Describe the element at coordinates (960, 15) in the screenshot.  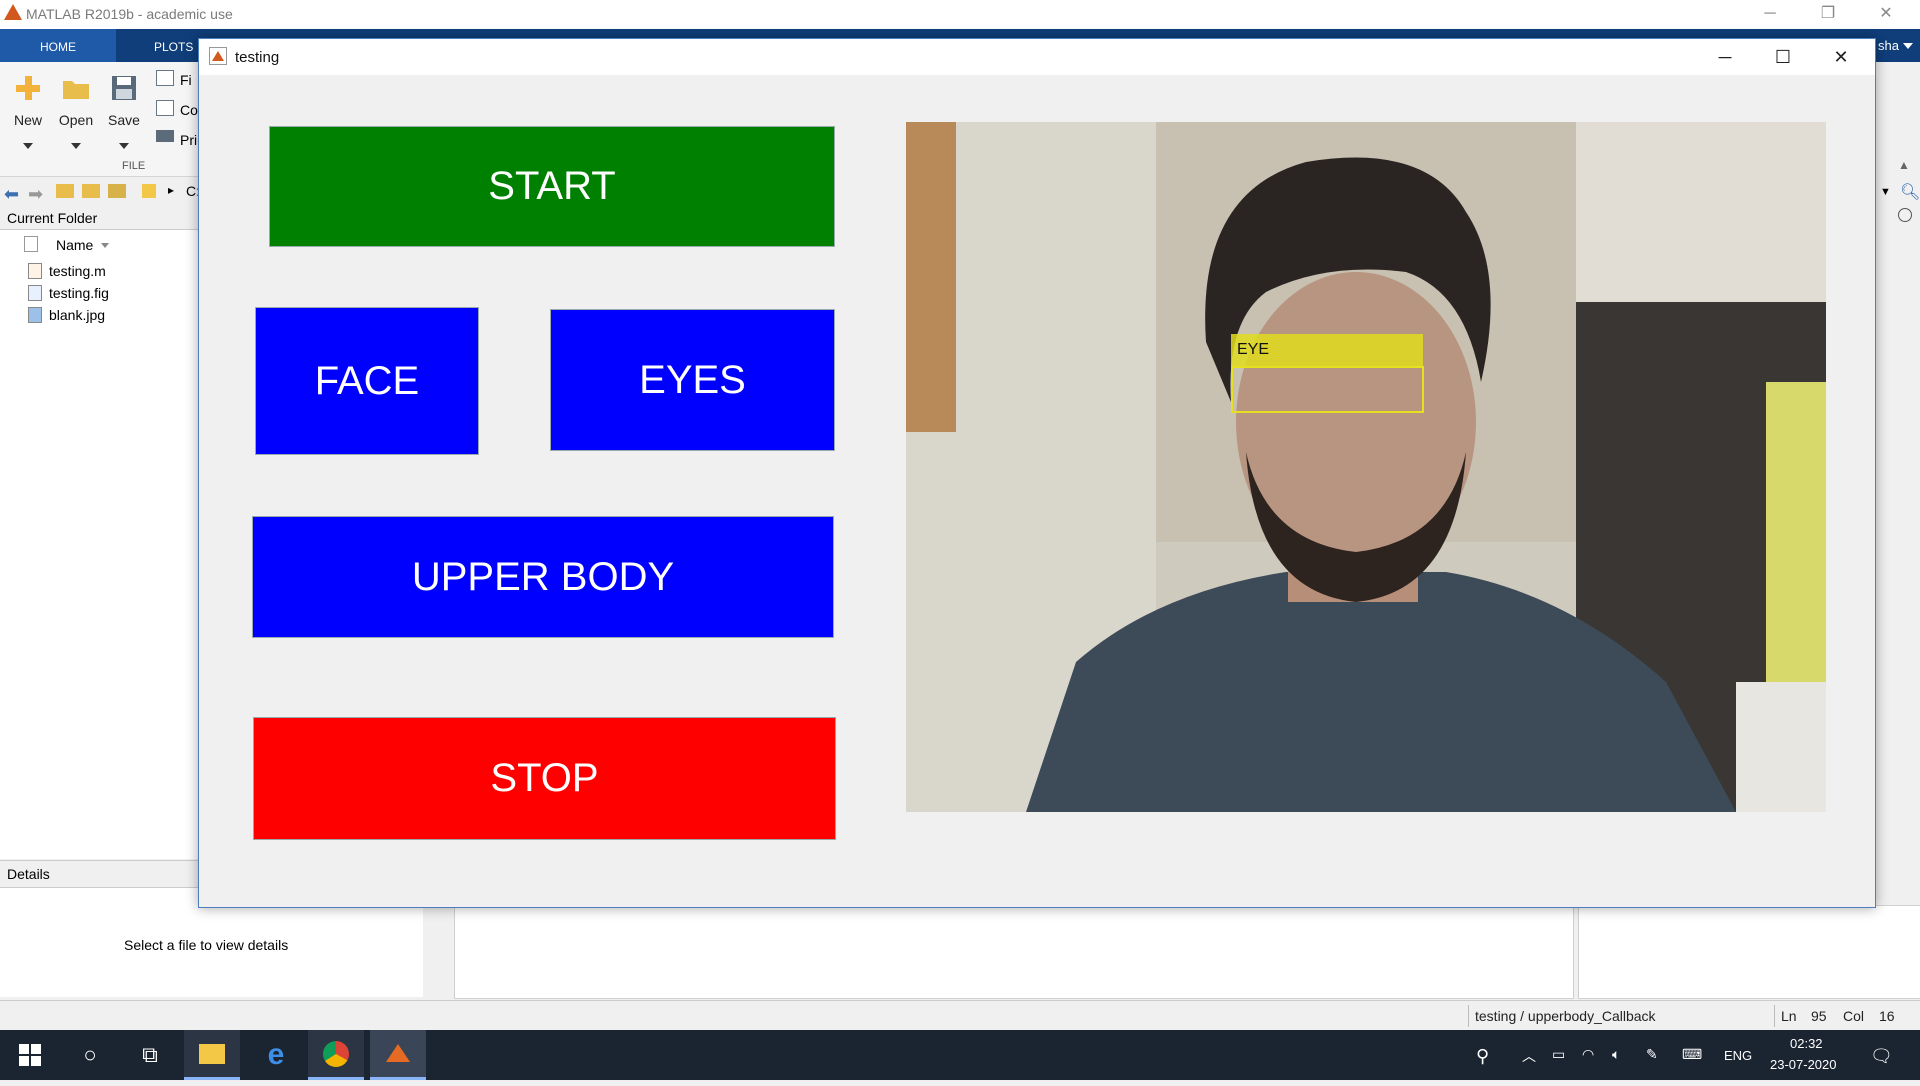
I see `matlab-title-bar: MATLAB R2019b - academic use ─ ❐ ✕` at that location.